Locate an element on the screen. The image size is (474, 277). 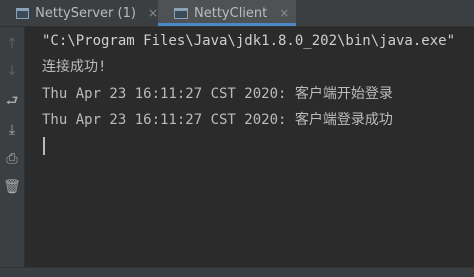
text-caret is located at coordinates (44, 146).